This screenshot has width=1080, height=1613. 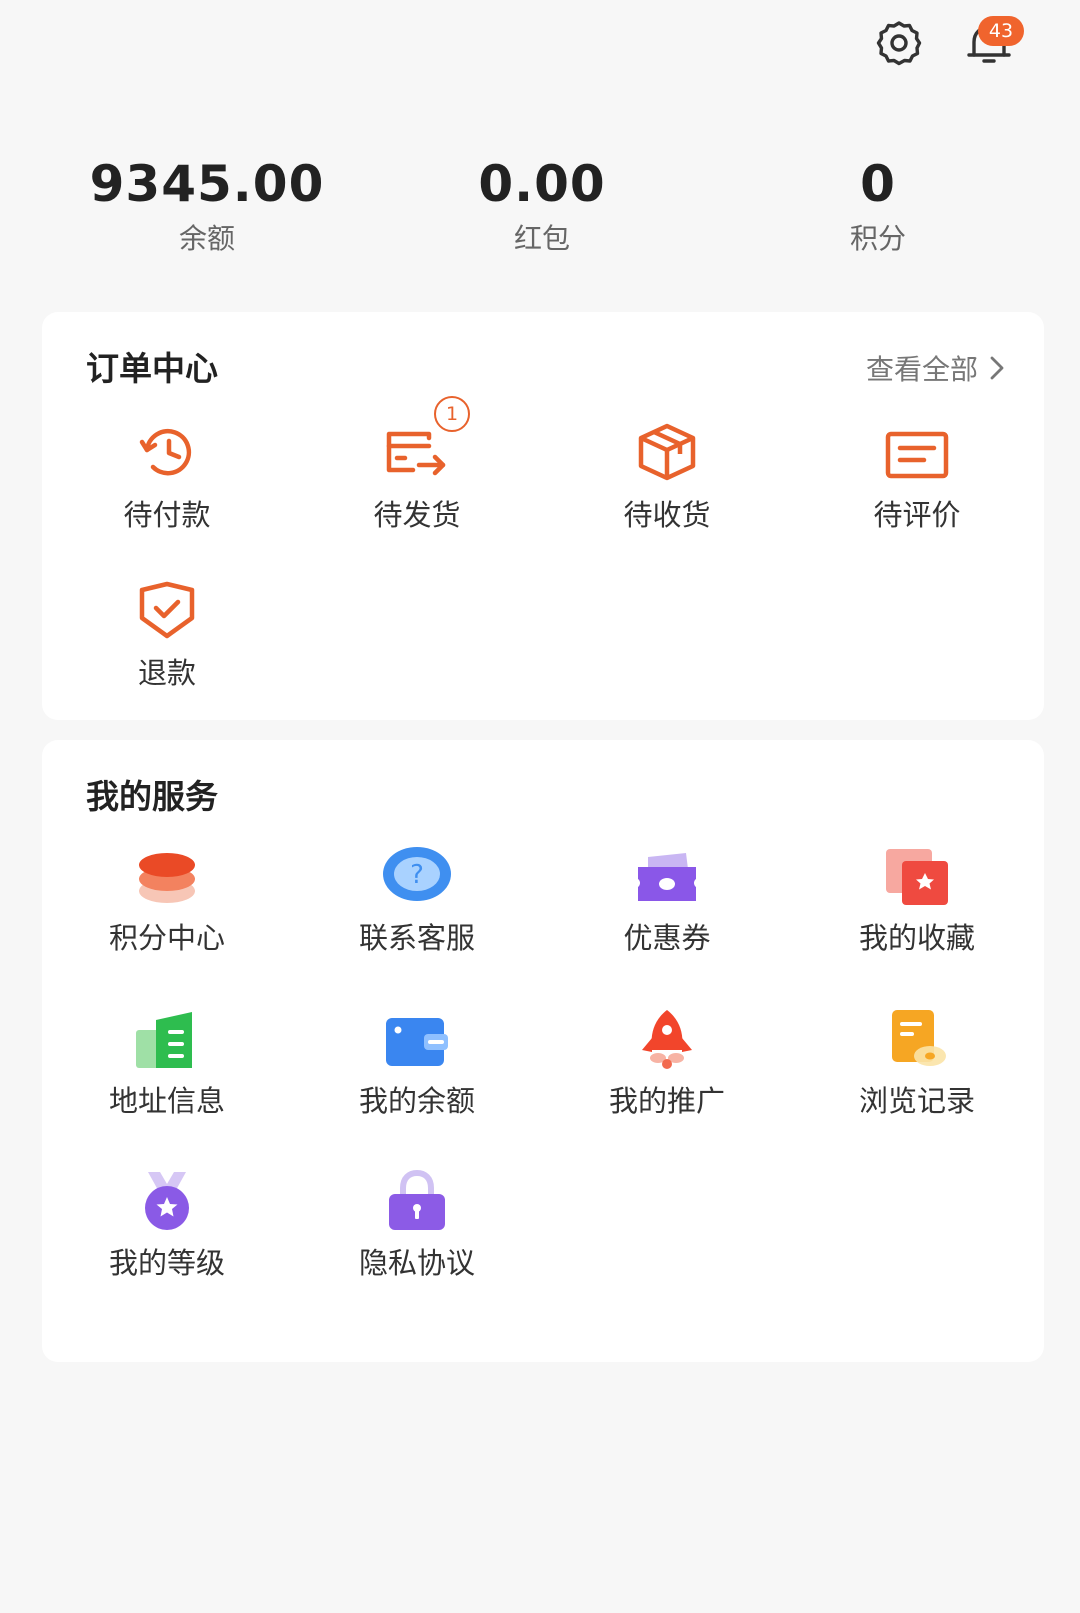 I want to click on history-doc-icon, so click(x=919, y=1038).